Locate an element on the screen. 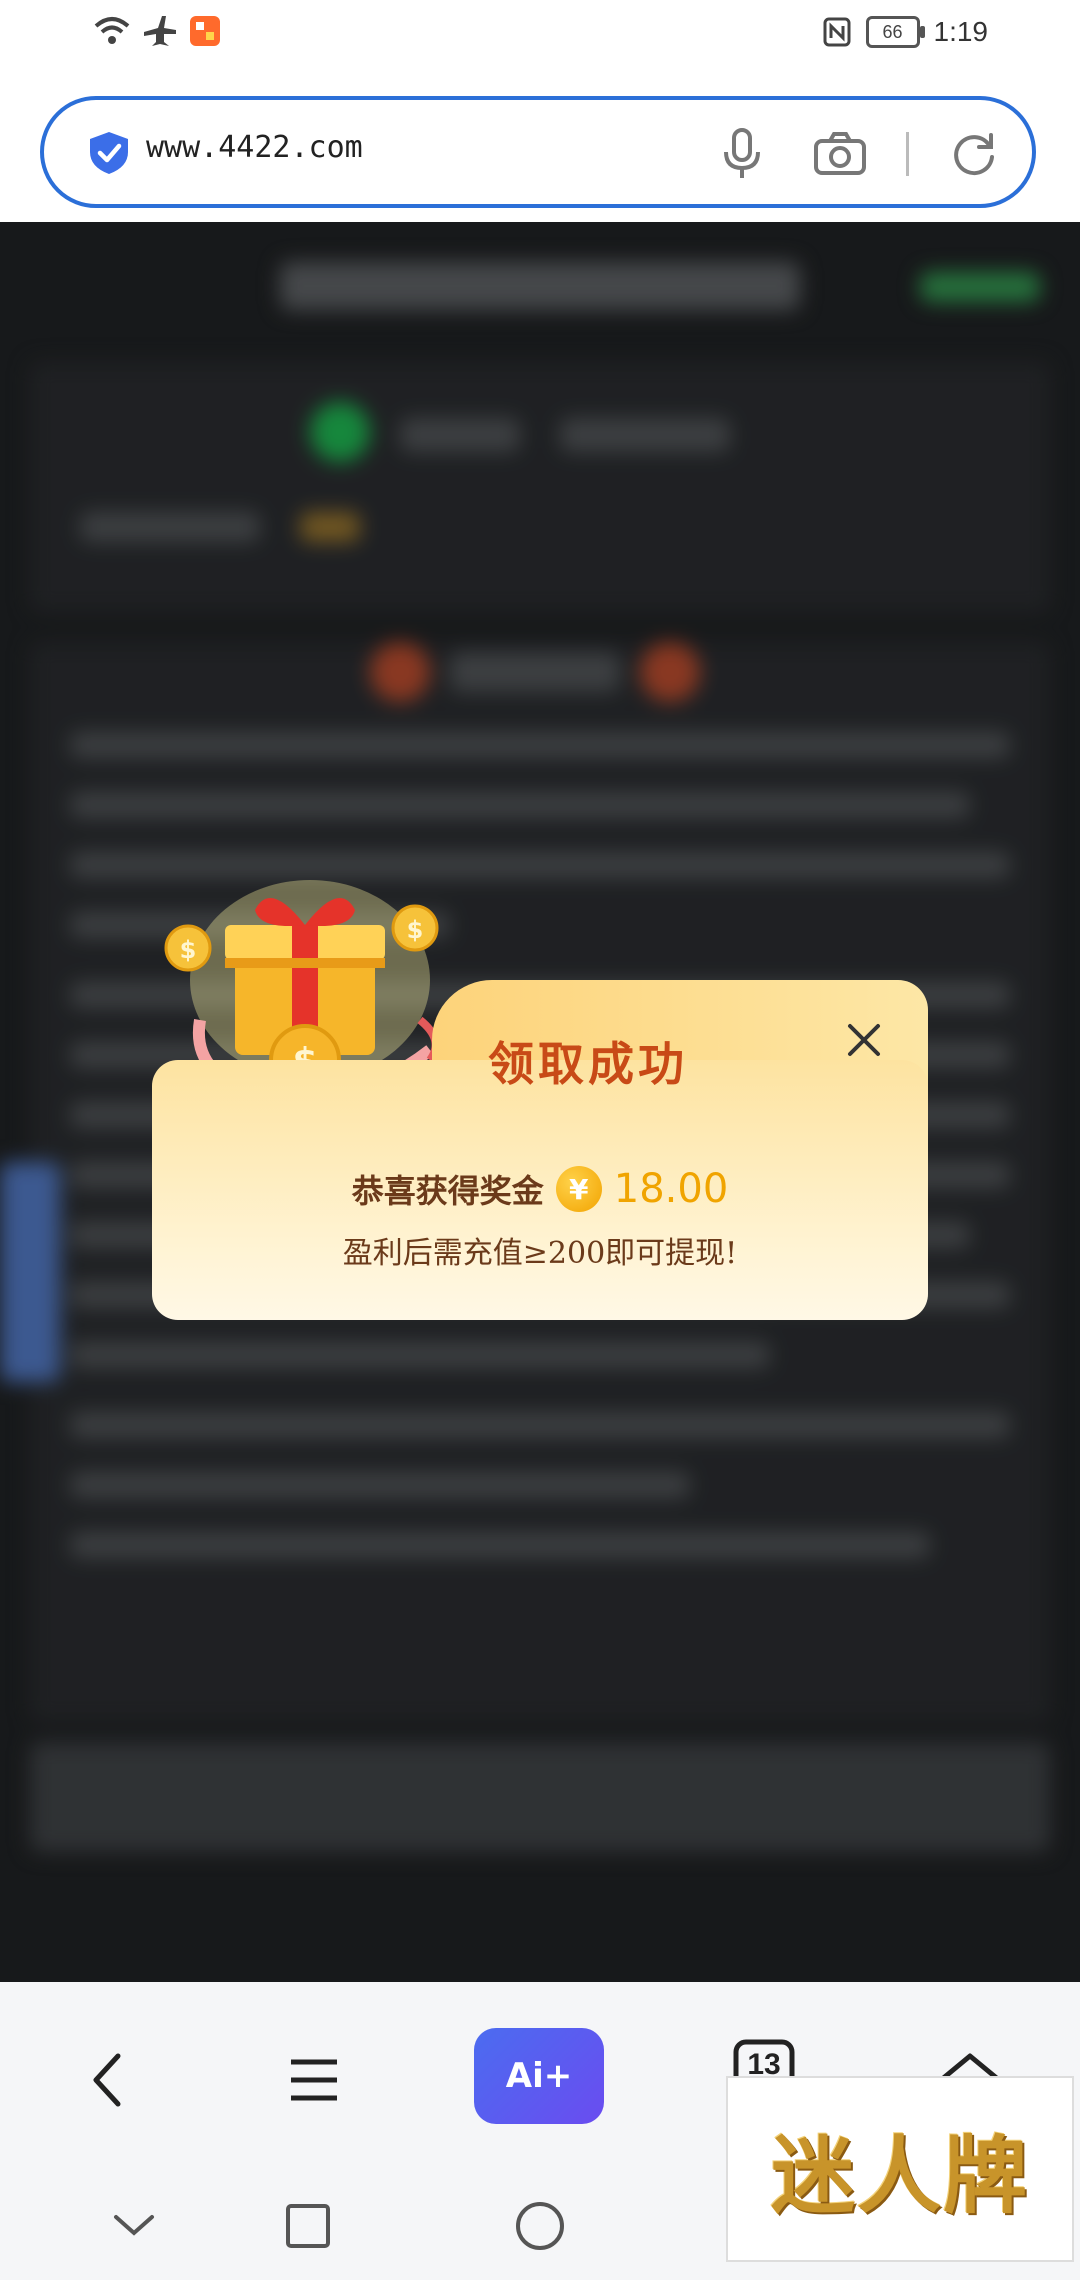 The height and width of the screenshot is (2280, 1080). reward-line: 恭喜获得奖金 ¥ 18.00 is located at coordinates (540, 1189).